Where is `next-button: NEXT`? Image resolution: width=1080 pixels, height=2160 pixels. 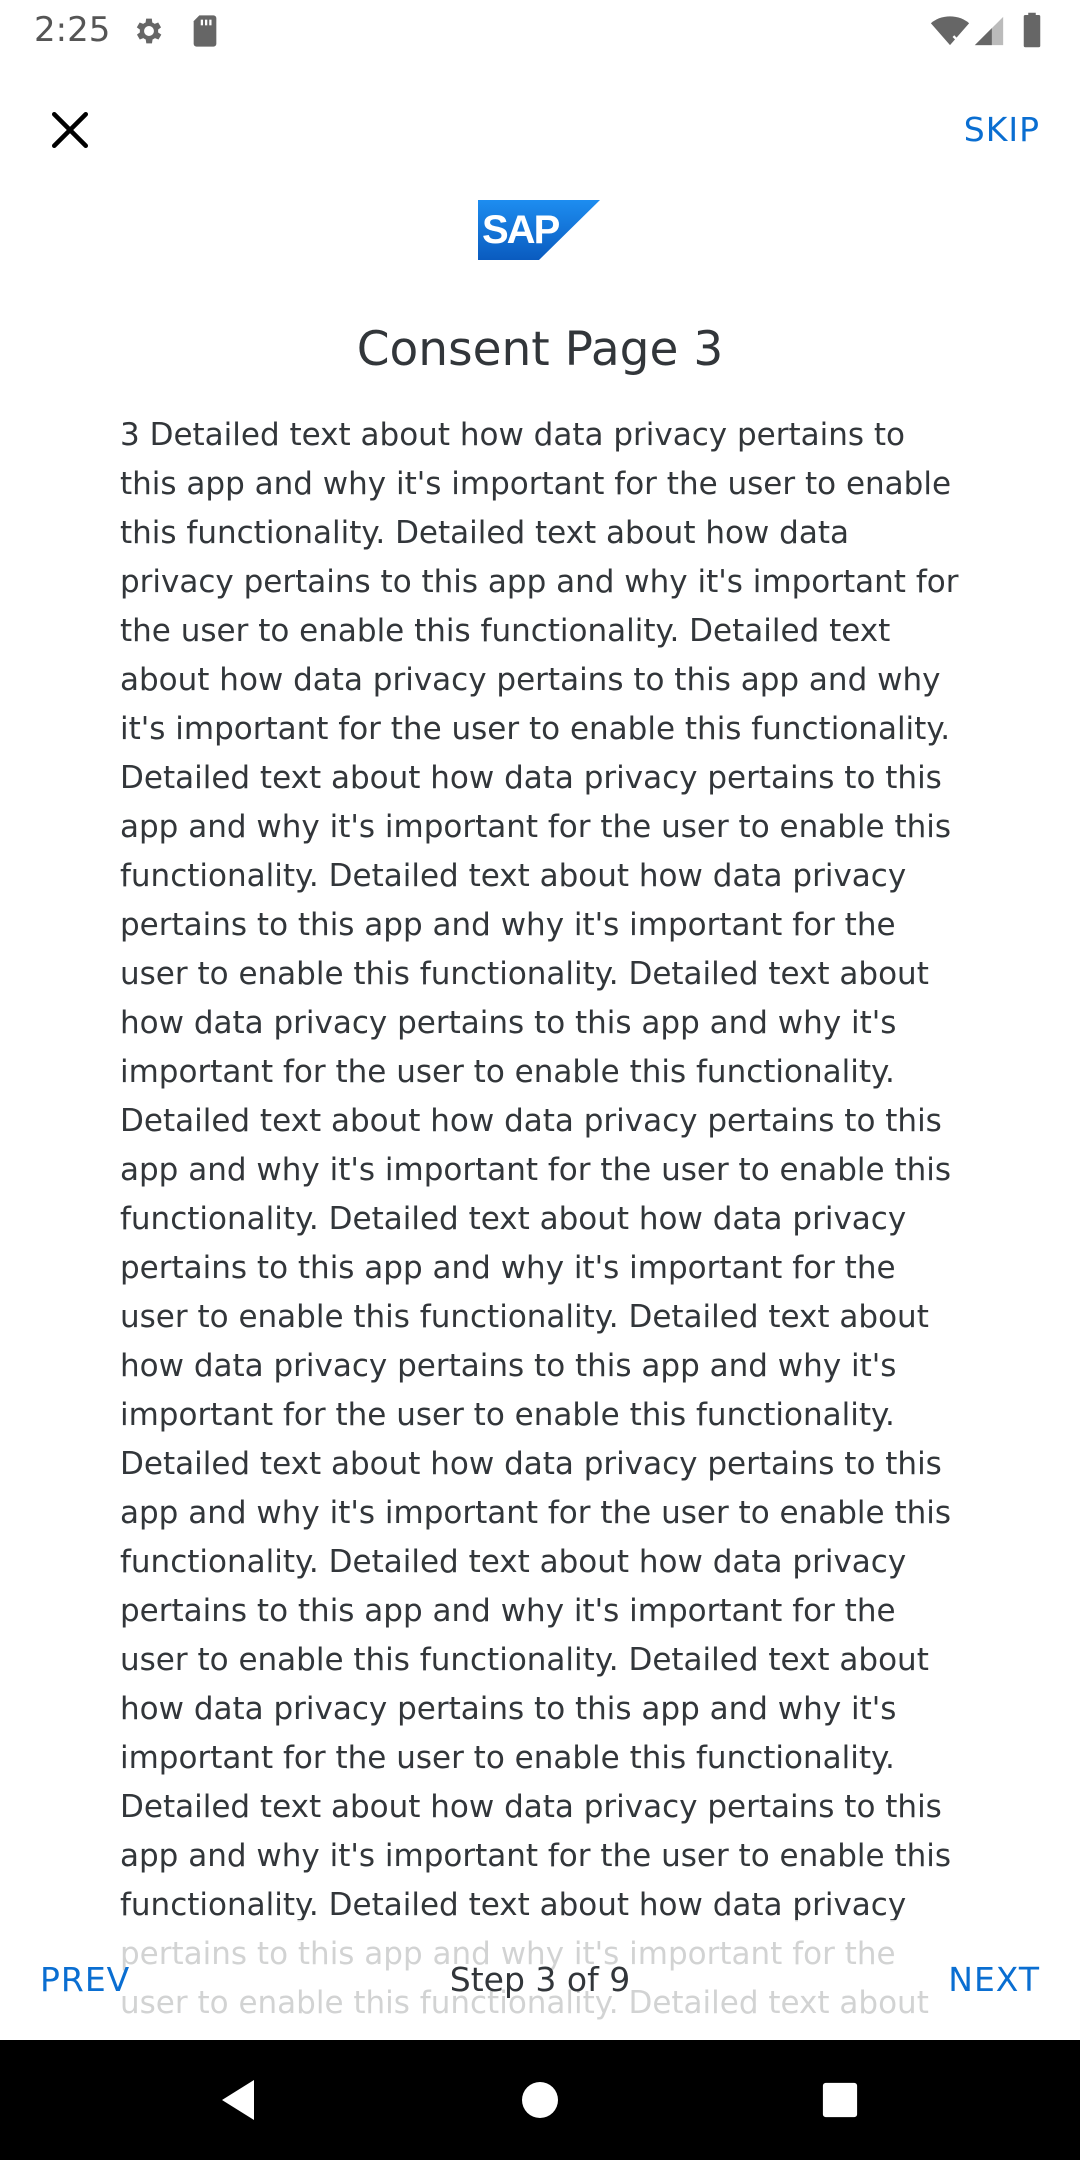 next-button: NEXT is located at coordinates (994, 1980).